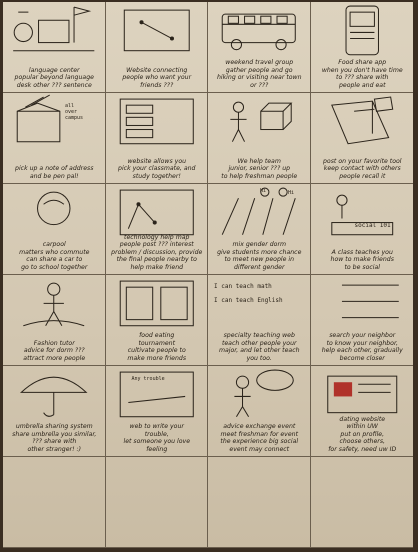 The width and height of the screenshot is (418, 552). I want to click on classroom-sketch, so click(361, 215).